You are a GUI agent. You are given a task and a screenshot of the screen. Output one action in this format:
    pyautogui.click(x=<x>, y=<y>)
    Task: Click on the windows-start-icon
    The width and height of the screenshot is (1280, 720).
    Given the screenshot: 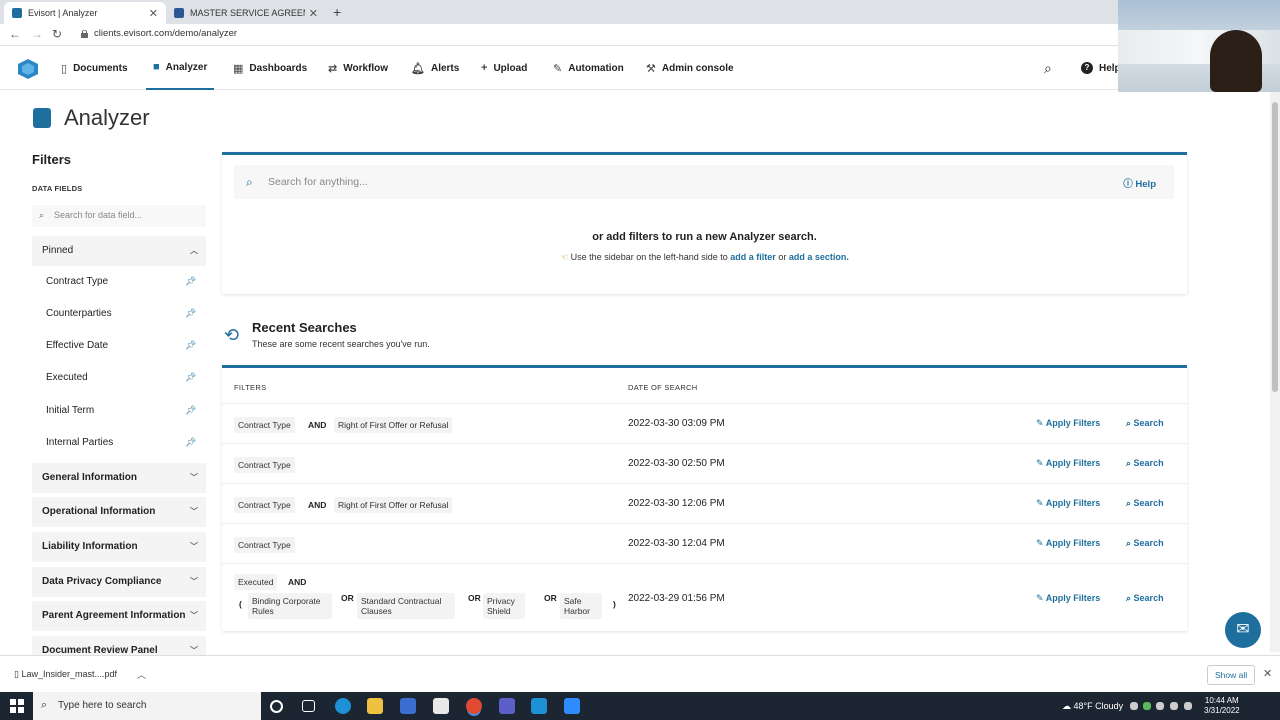 What is the action you would take?
    pyautogui.click(x=17, y=706)
    